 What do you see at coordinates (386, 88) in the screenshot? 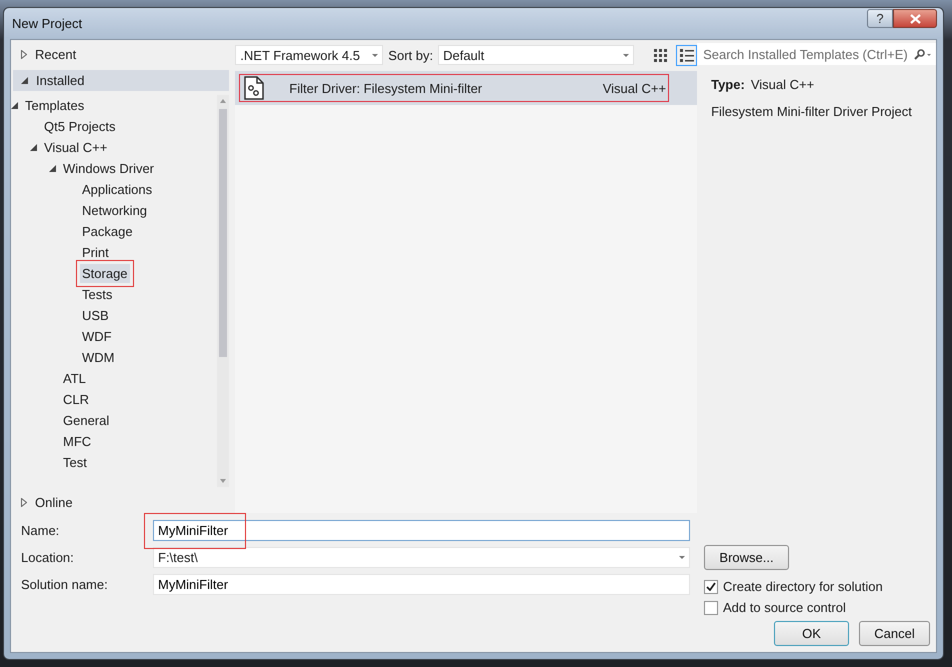
I see `template-name: Filter Driver: Filesystem Mini-filter` at bounding box center [386, 88].